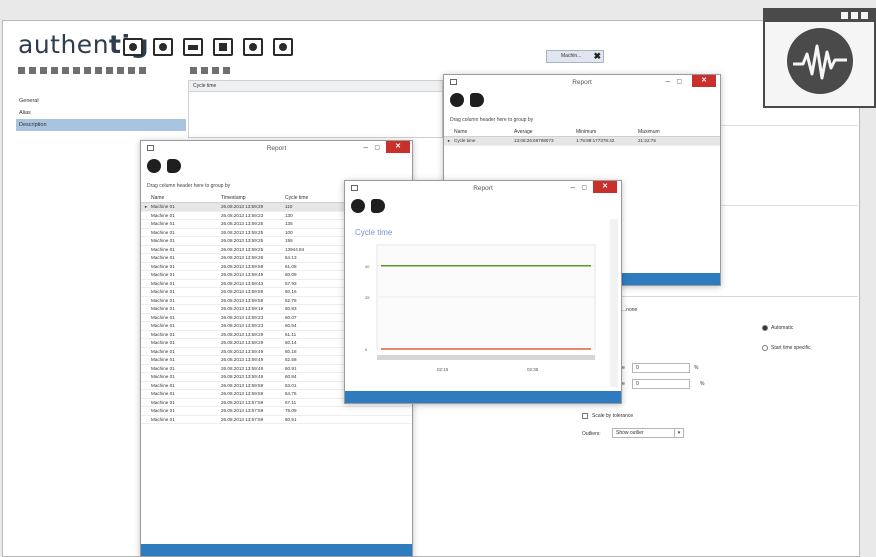 The width and height of the screenshot is (876, 557). What do you see at coordinates (765, 328) in the screenshot?
I see `radio-automatic` at bounding box center [765, 328].